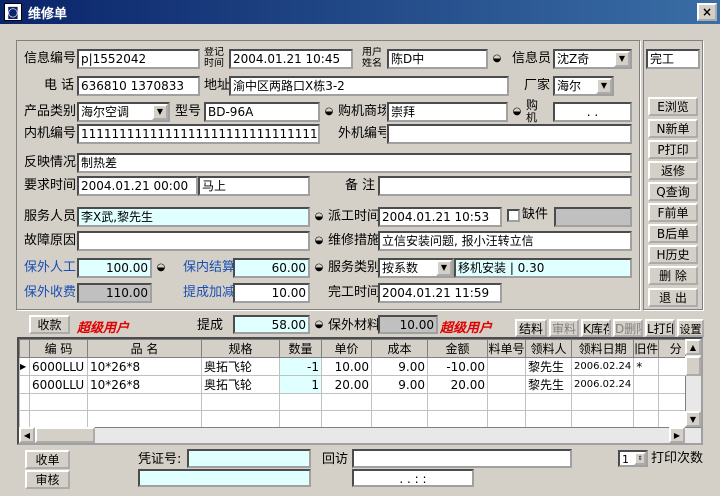 This screenshot has width=720, height=496. I want to click on repair-again-button: 返修, so click(673, 170).